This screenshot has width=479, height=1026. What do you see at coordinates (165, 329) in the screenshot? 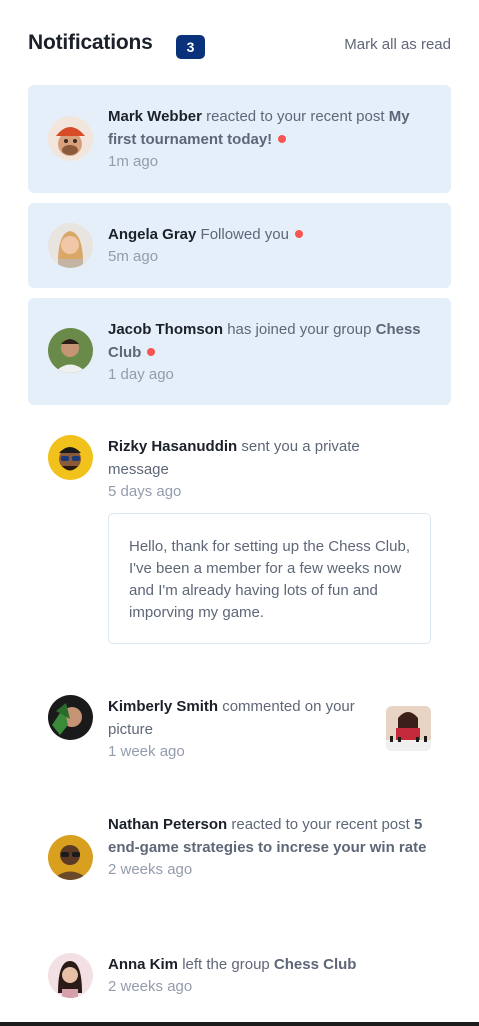
I see `user-name: Jacob Thomson` at bounding box center [165, 329].